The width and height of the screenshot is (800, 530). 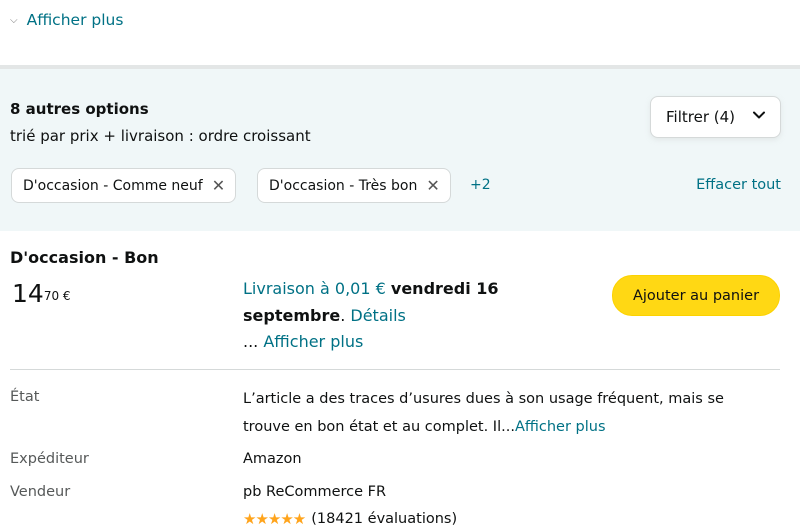 What do you see at coordinates (384, 519) in the screenshot?
I see `rating-count: (18421 évaluations)` at bounding box center [384, 519].